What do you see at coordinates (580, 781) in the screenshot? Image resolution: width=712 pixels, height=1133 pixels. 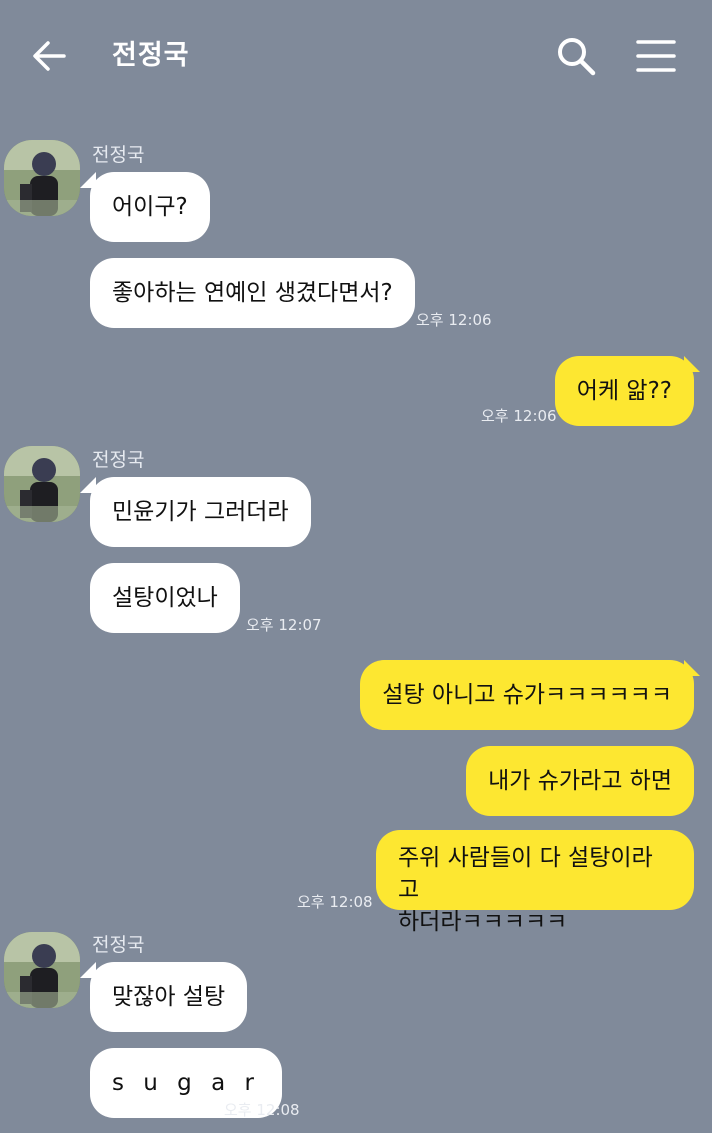 I see `message-bubble-outgoing: 내가 슈가라고 하면` at bounding box center [580, 781].